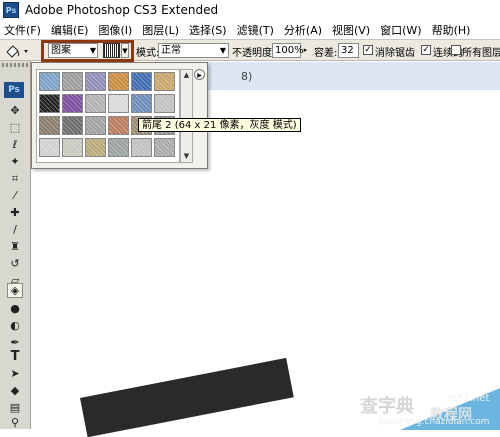 The width and height of the screenshot is (500, 437). What do you see at coordinates (15, 178) in the screenshot?
I see `crop-tool-icon: ⌗` at bounding box center [15, 178].